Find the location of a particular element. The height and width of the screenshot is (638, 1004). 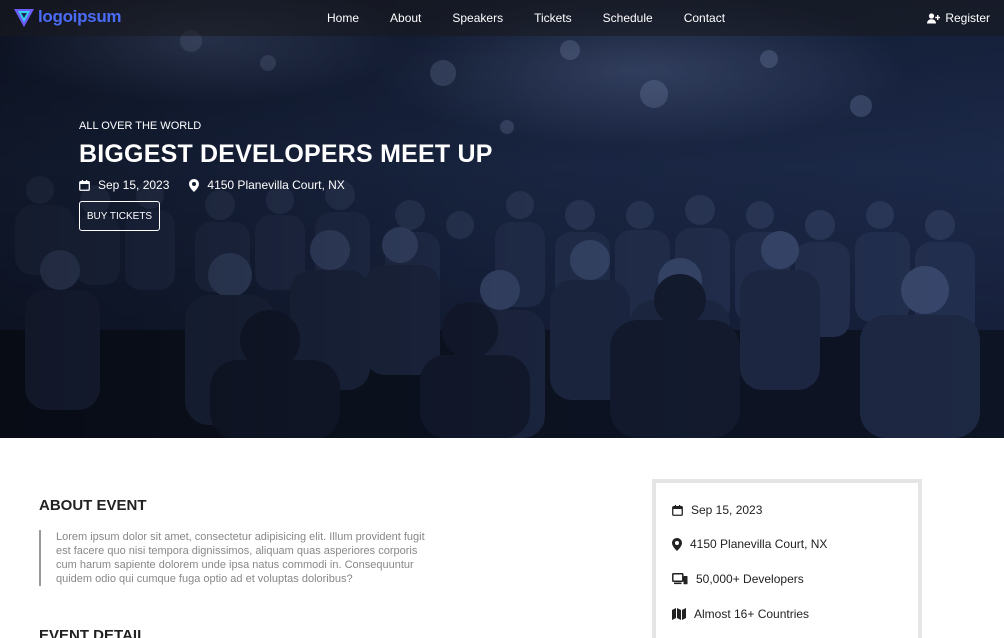

logo-mark-icon is located at coordinates (24, 18).